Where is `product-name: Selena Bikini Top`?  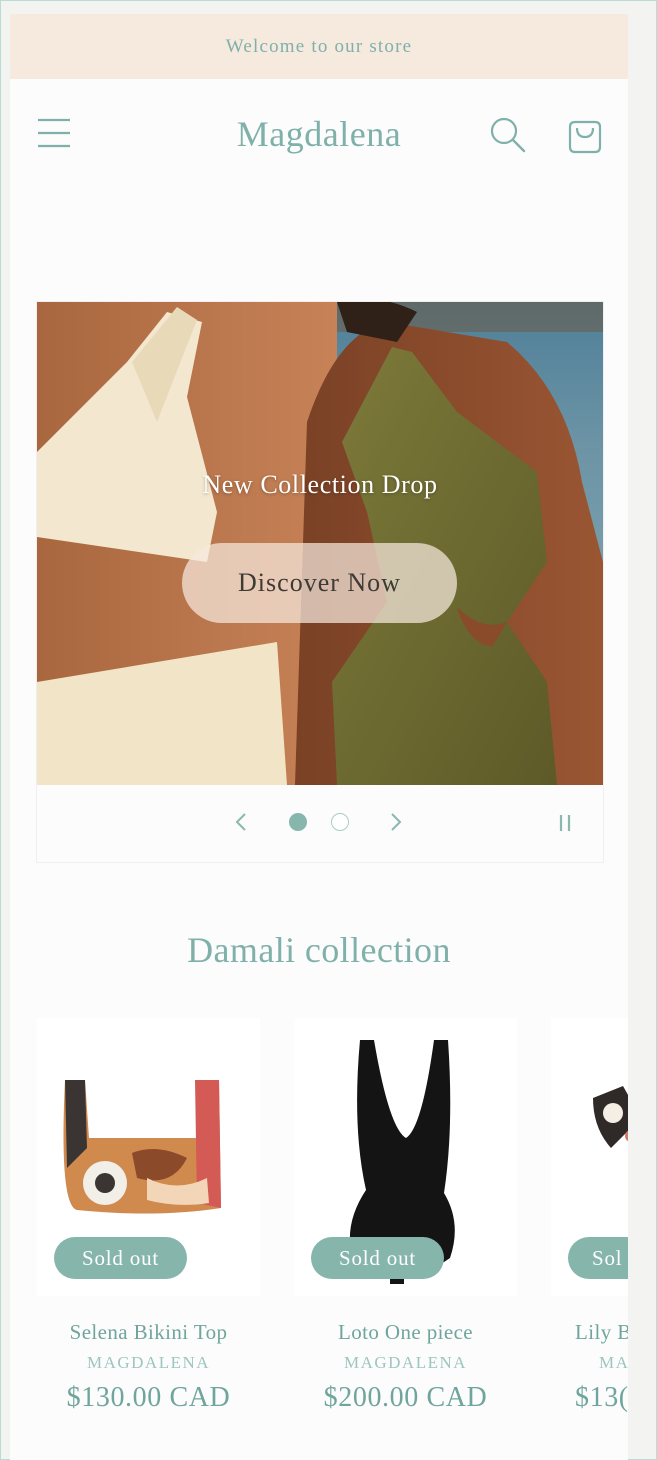 product-name: Selena Bikini Top is located at coordinates (148, 1332).